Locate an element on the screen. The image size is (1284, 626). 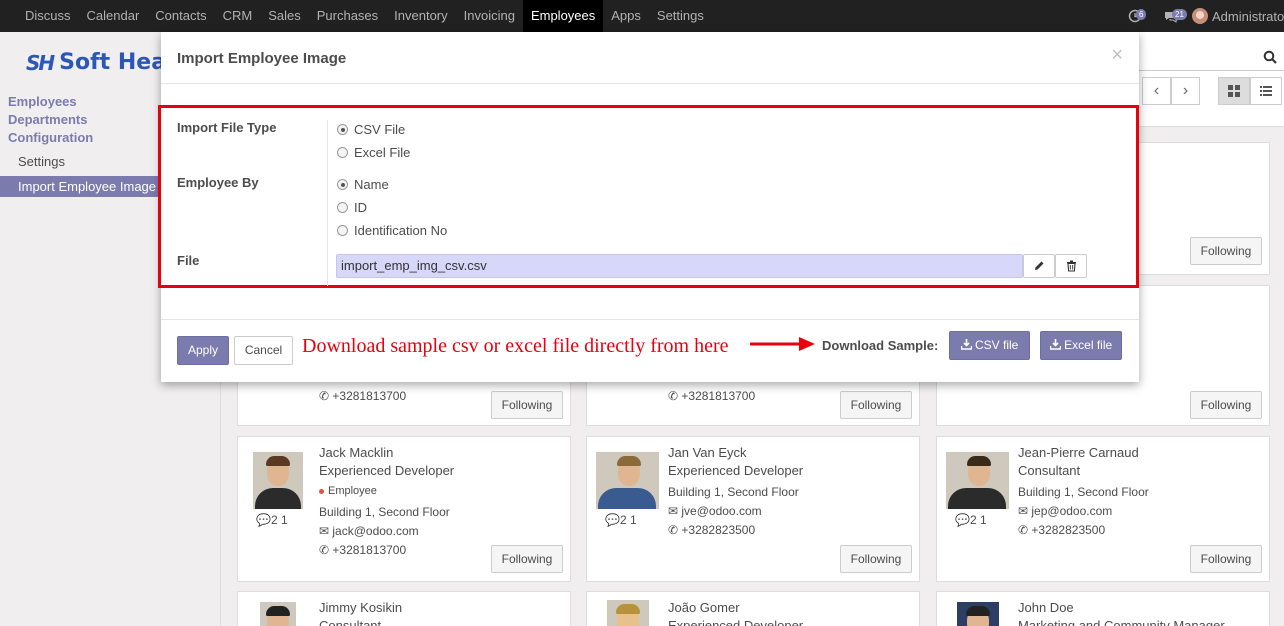
menu-contacts: Contacts is located at coordinates (180, 16).